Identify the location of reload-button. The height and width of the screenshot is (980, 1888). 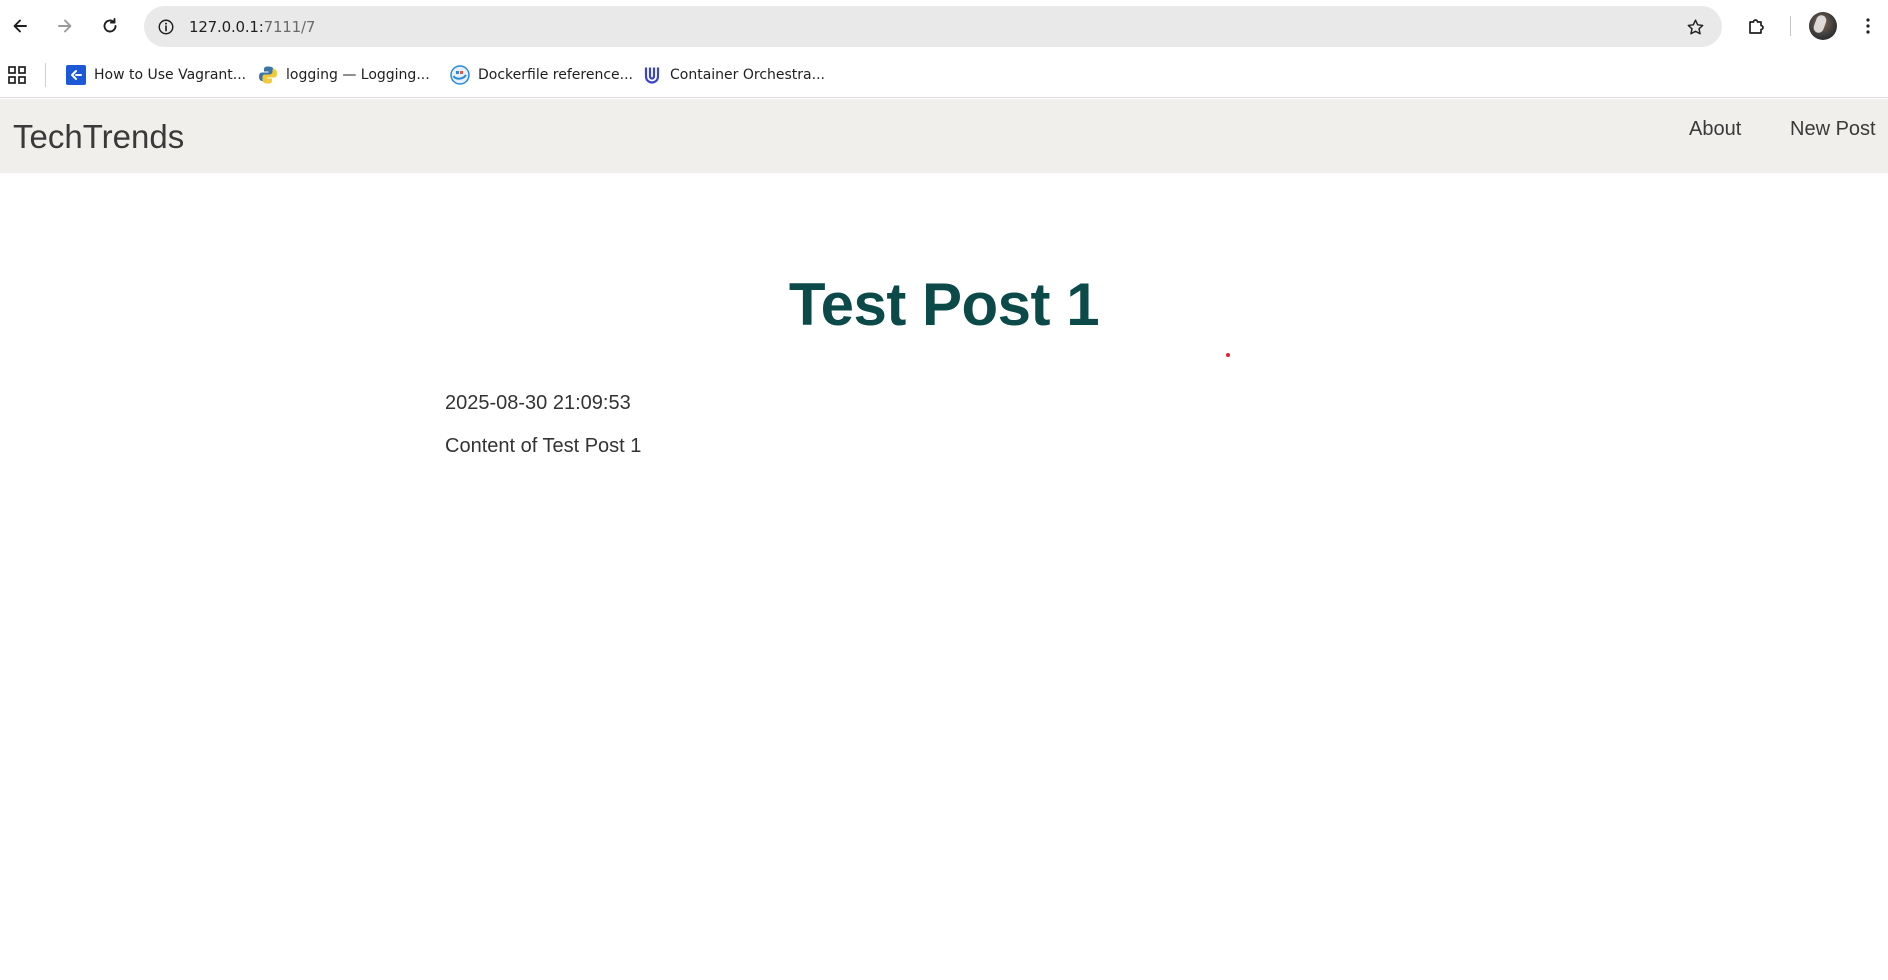
(110, 26).